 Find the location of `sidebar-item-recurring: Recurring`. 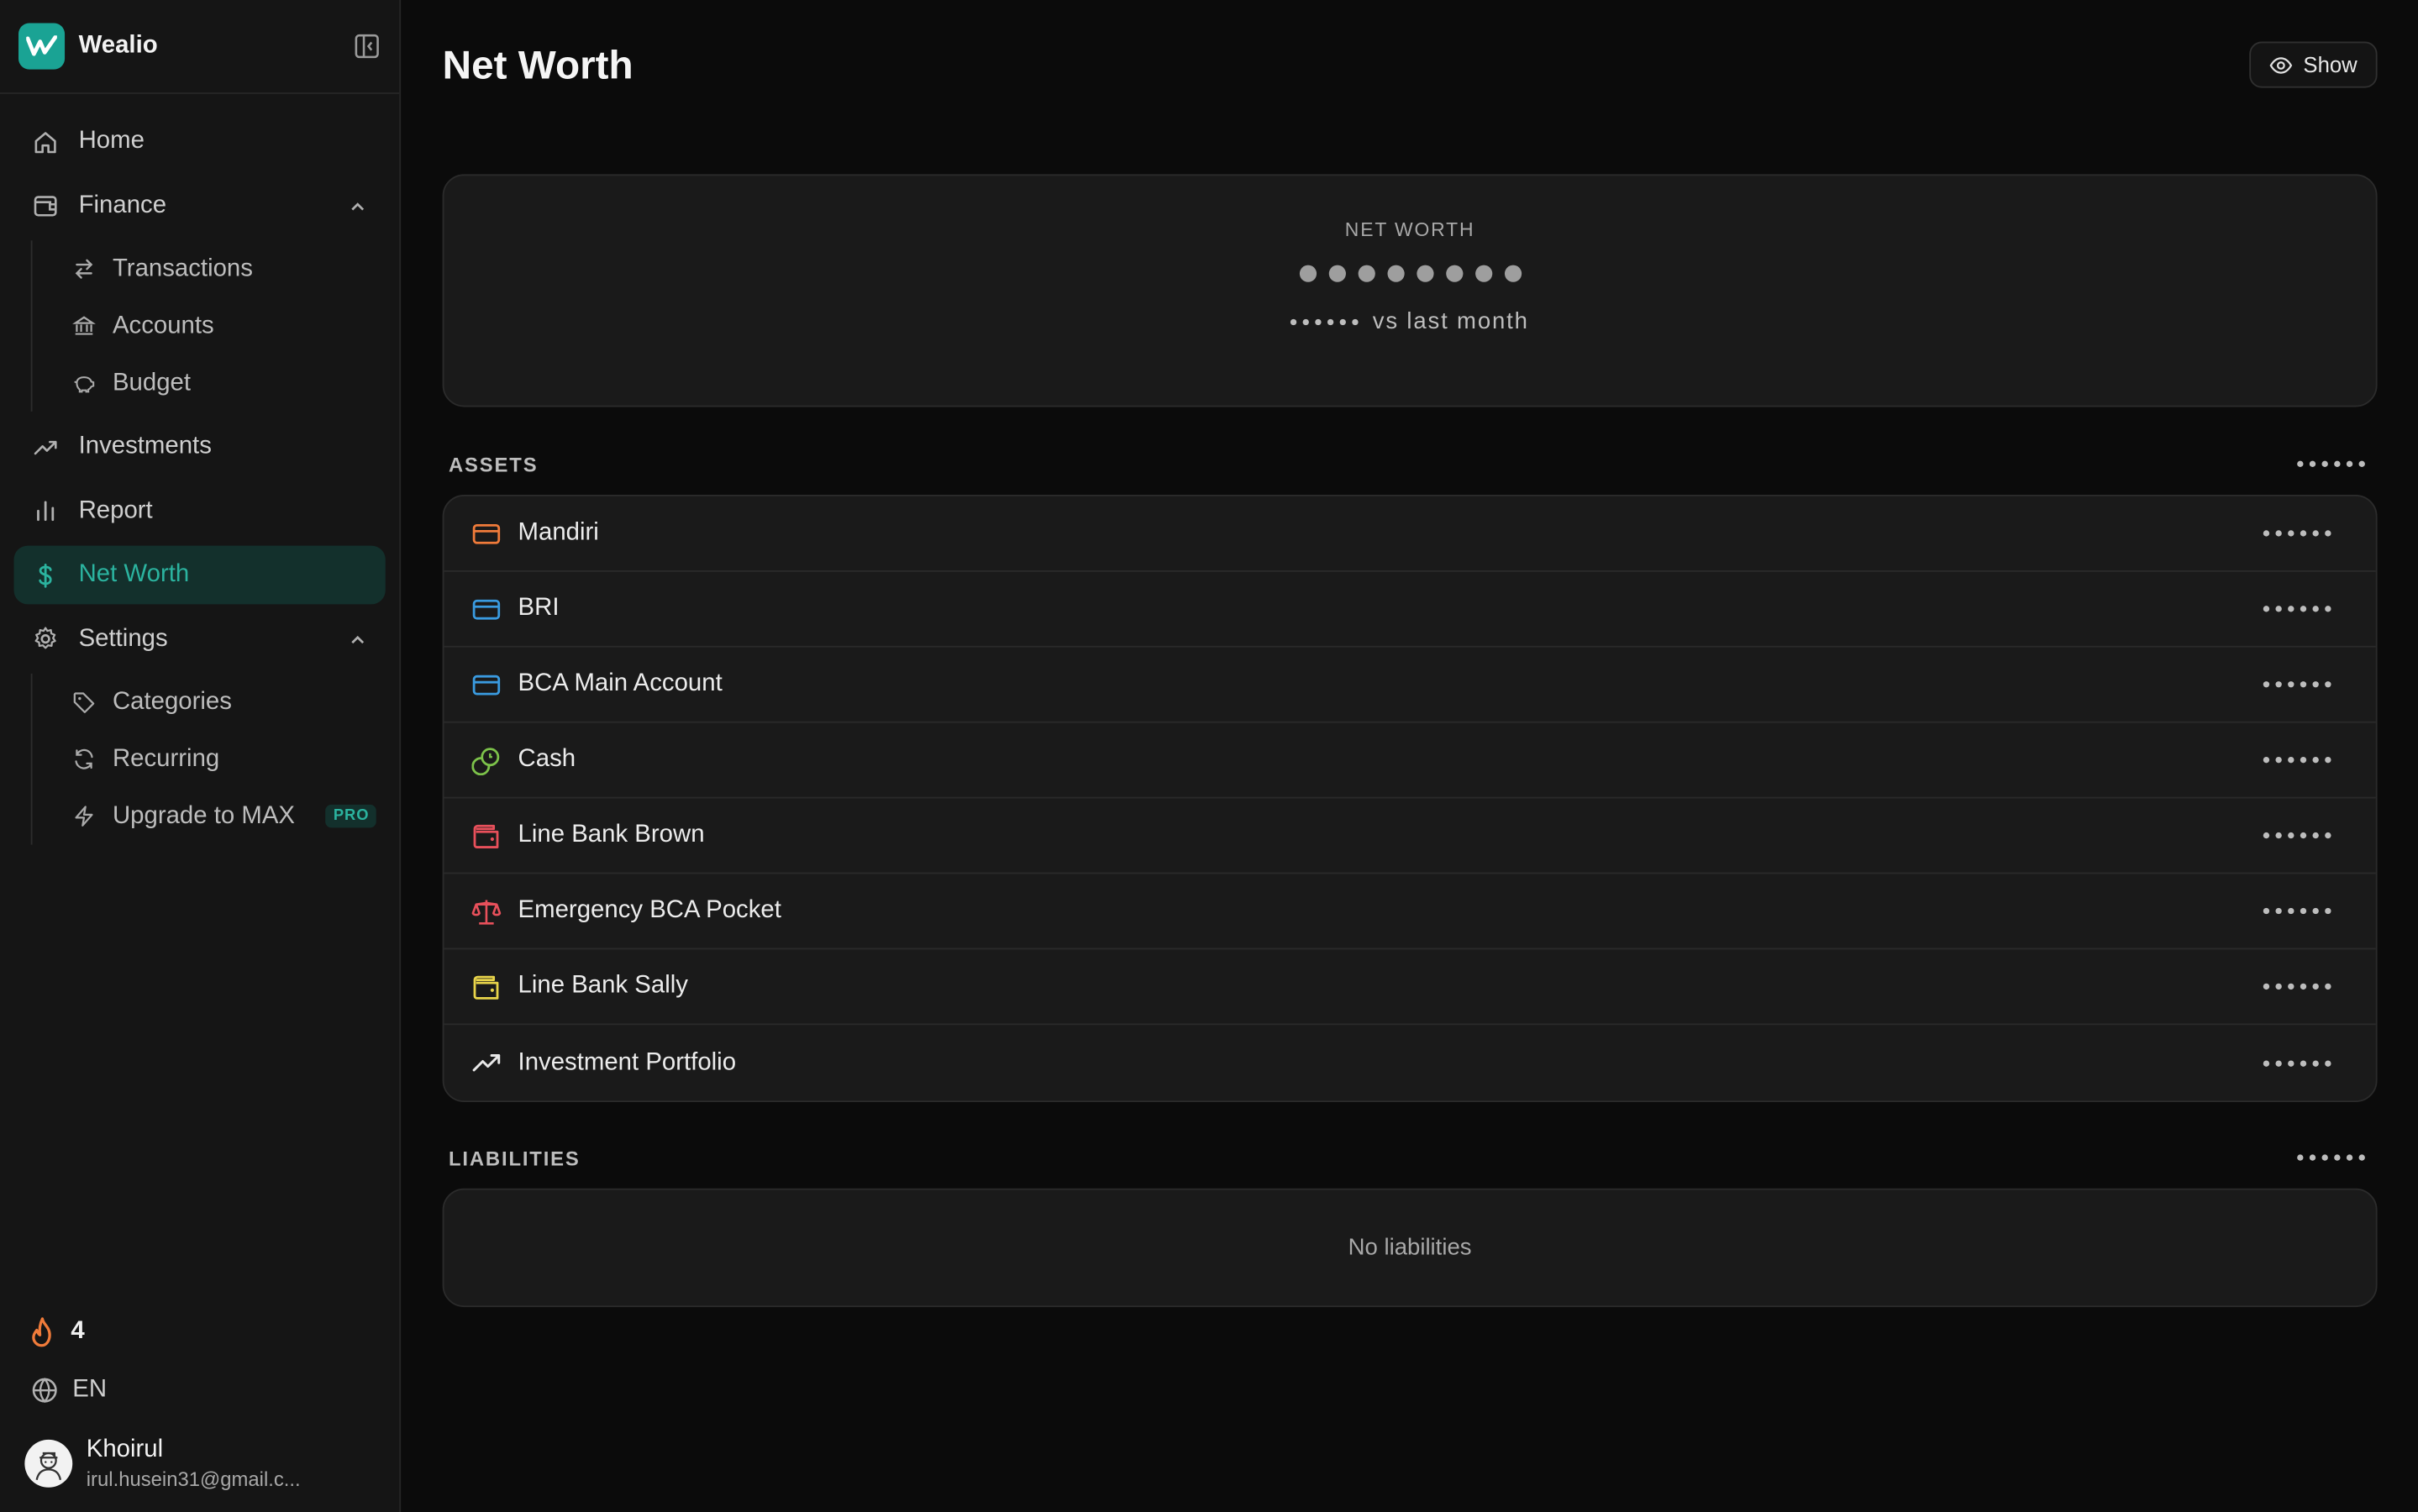

sidebar-item-recurring: Recurring is located at coordinates (220, 759).